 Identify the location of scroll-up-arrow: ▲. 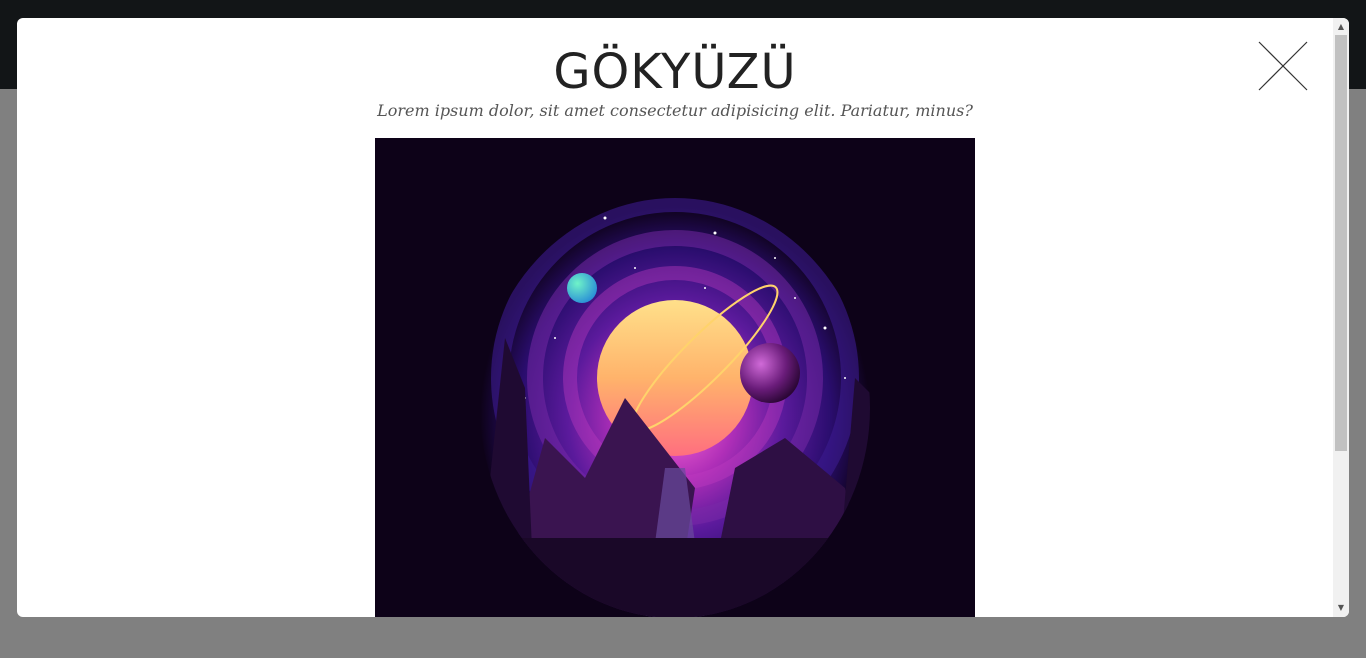
(1341, 27).